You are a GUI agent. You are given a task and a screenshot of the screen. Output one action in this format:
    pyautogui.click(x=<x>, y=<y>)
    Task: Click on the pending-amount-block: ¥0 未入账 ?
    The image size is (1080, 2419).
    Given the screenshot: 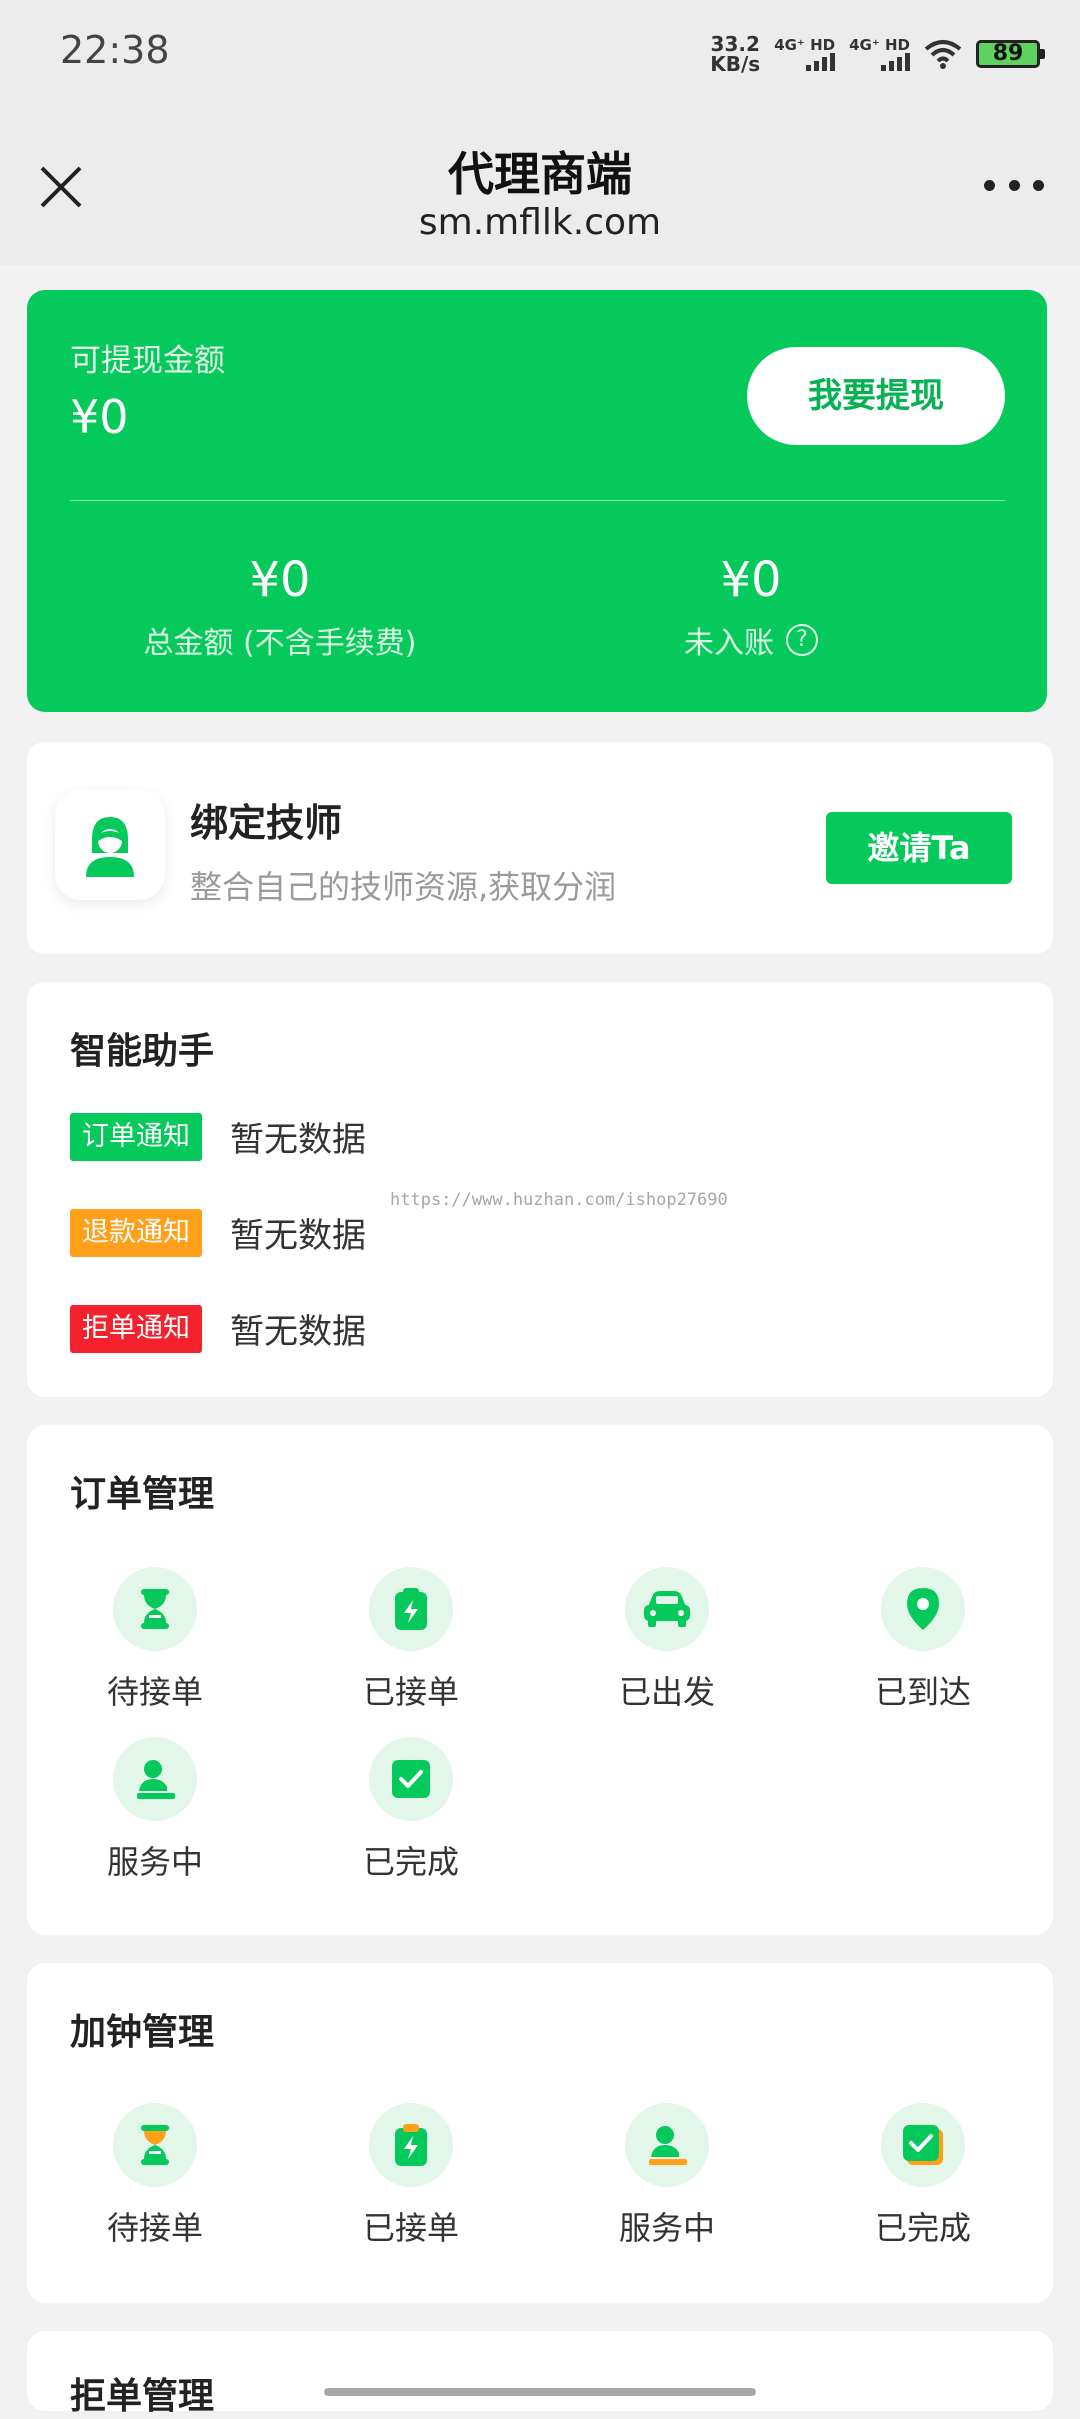 What is the action you would take?
    pyautogui.click(x=751, y=607)
    